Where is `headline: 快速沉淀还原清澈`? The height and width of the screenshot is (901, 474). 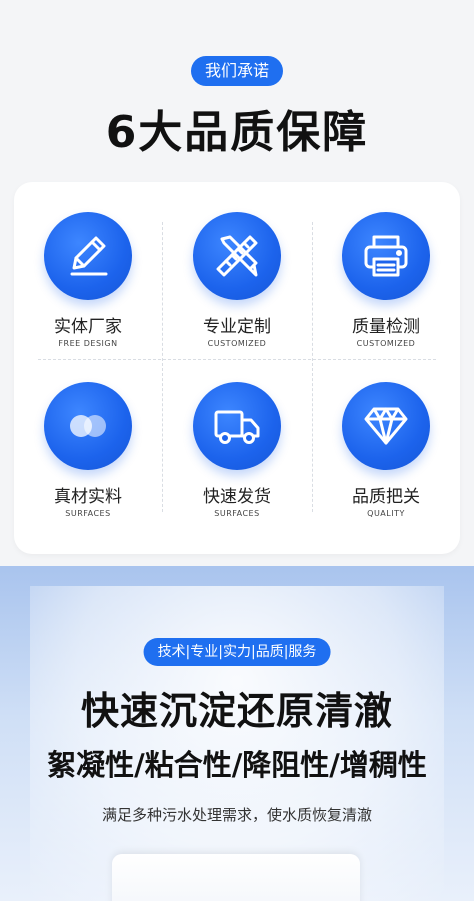 headline: 快速沉淀还原清澈 is located at coordinates (236, 711).